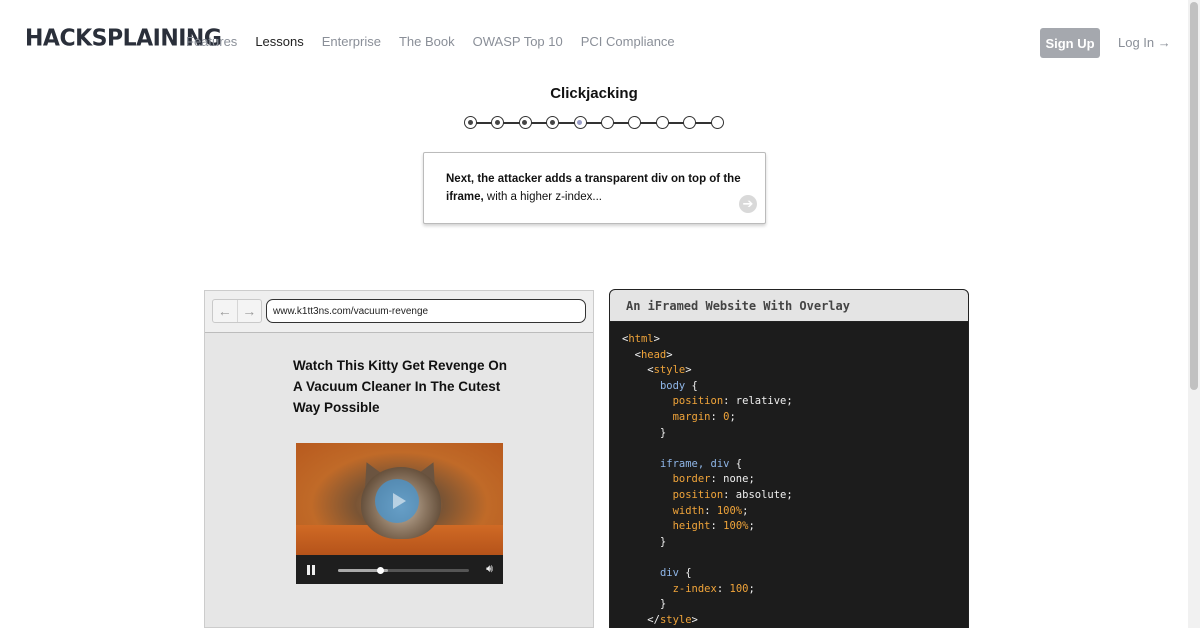 The image size is (1200, 628). What do you see at coordinates (427, 41) in the screenshot?
I see `nav-the-book: The Book` at bounding box center [427, 41].